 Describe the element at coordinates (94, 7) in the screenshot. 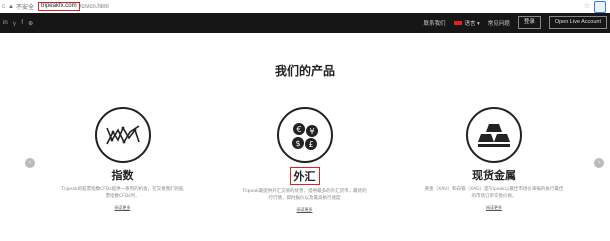

I see `url-path: /cn/cn.html` at that location.